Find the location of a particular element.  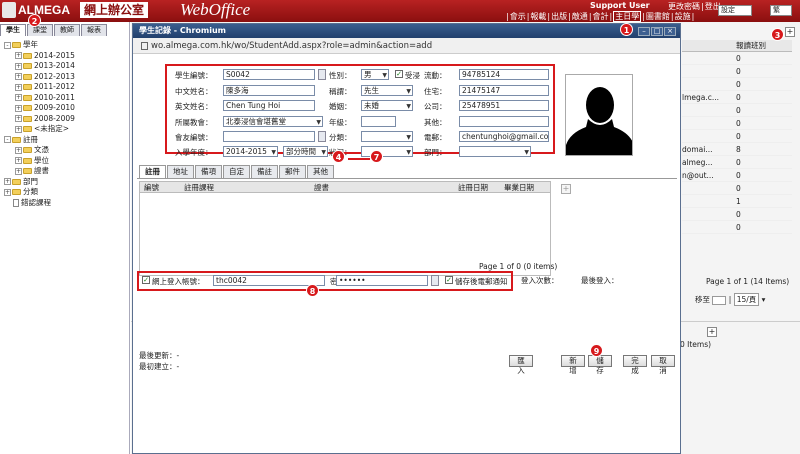

home-phone-field: 21475147 is located at coordinates (504, 90).